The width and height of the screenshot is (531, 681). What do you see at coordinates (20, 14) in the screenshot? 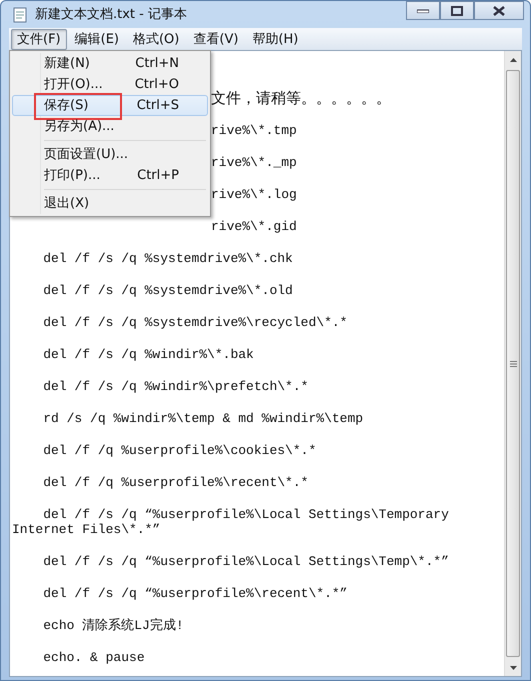
I see `notepad-icon` at bounding box center [20, 14].